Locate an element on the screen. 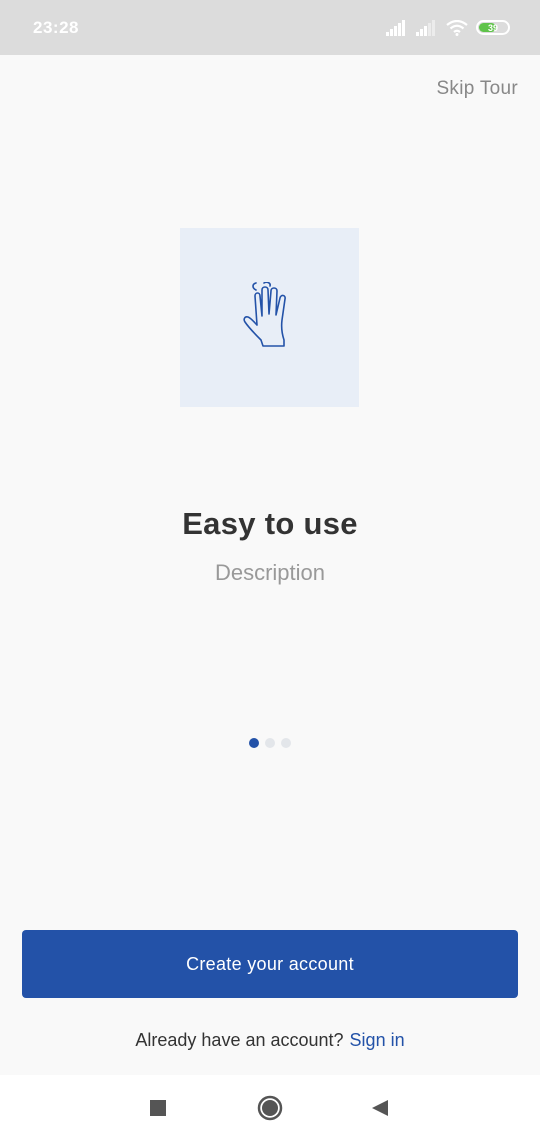 The height and width of the screenshot is (1140, 540). signin-row: Already have an account? Sign in is located at coordinates (270, 1040).